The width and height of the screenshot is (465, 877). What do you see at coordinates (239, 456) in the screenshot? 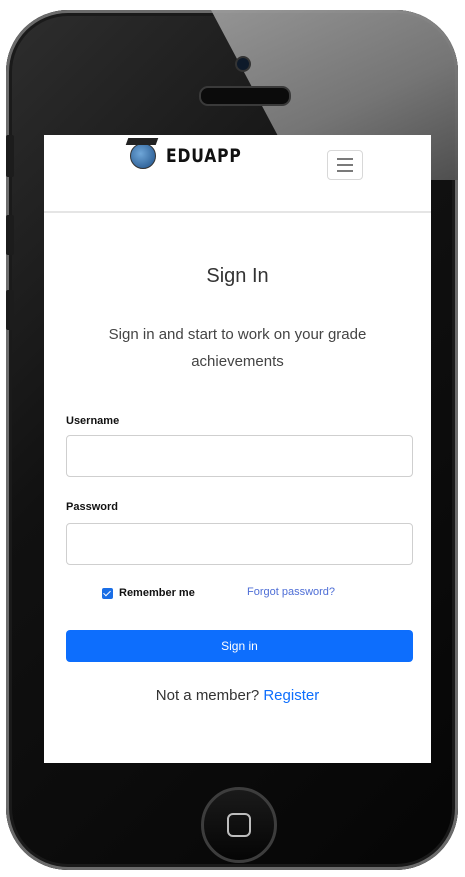
I see `username-input` at bounding box center [239, 456].